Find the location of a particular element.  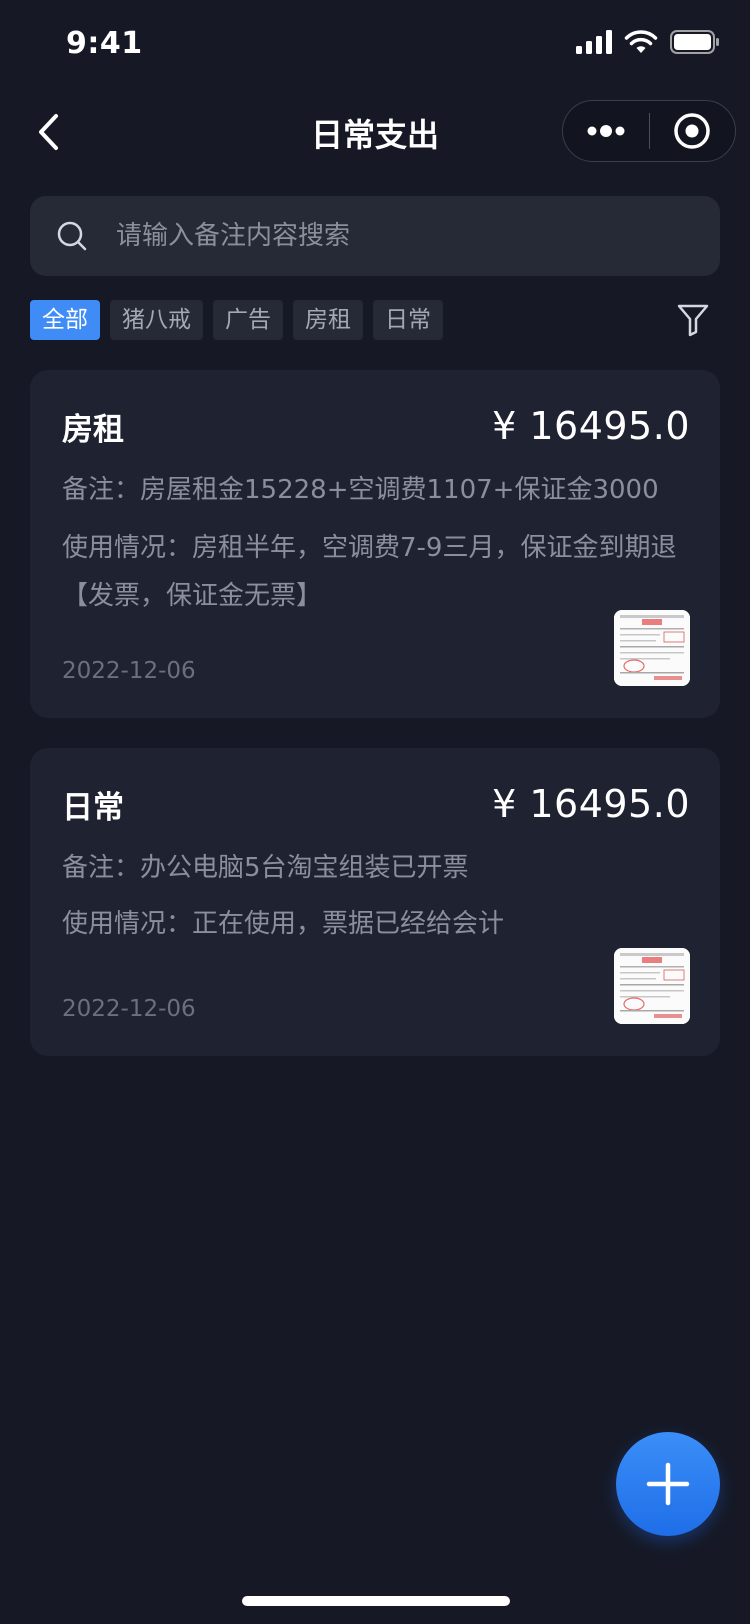

card-usage: 使用情况：正在使用，票据已经给会计 is located at coordinates (283, 924).